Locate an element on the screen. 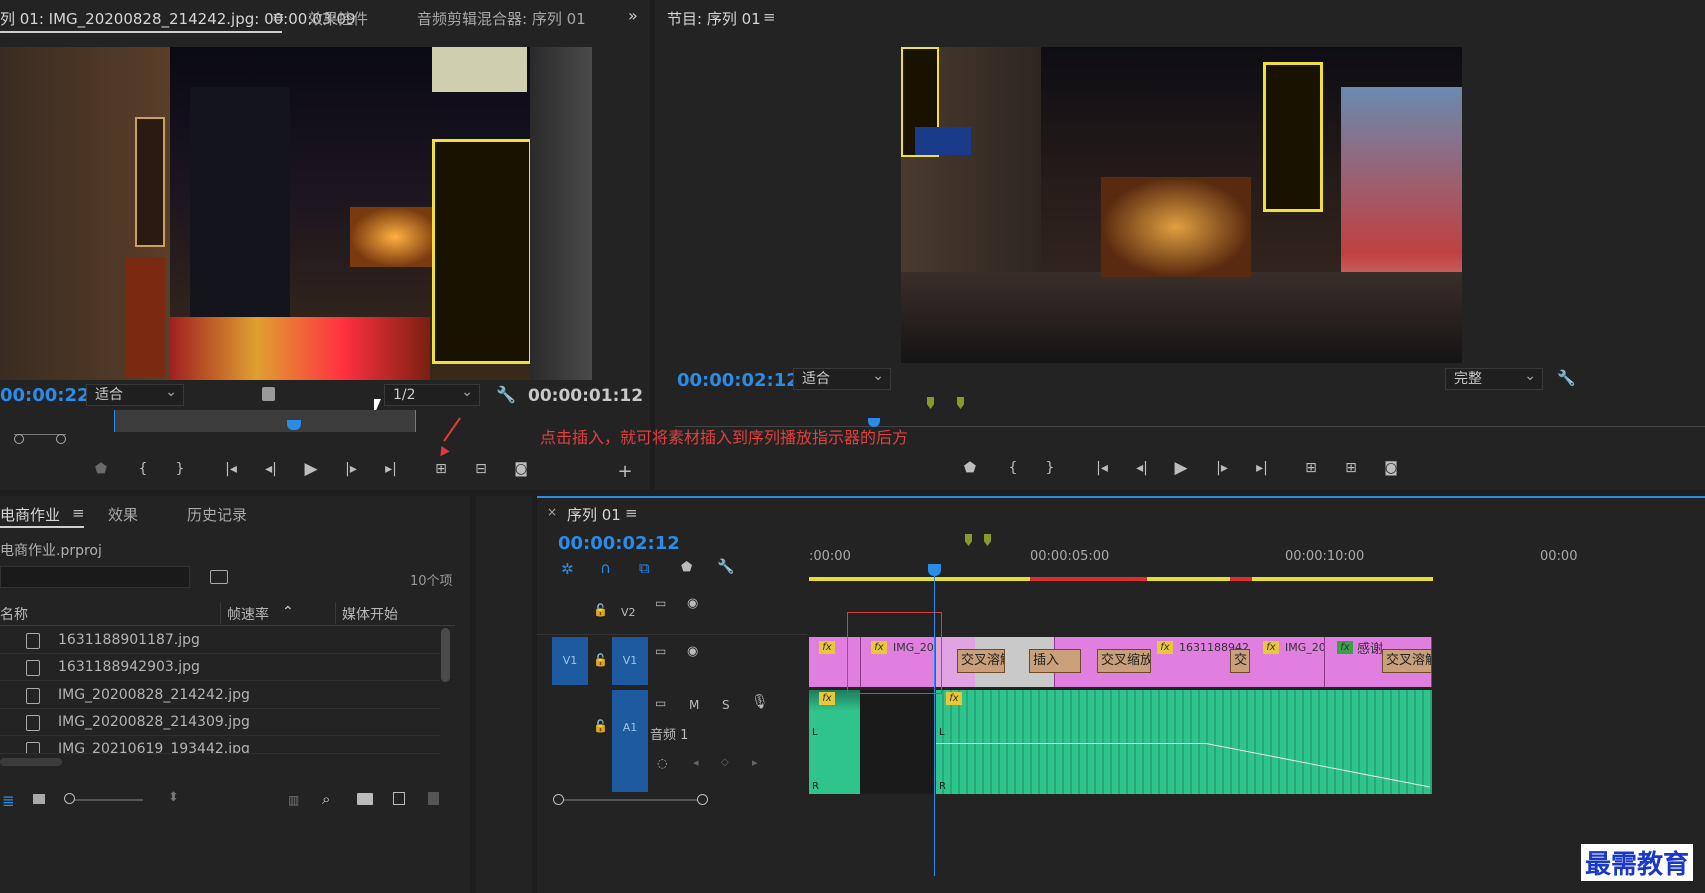  program-mark-in-icon: { is located at coordinates (1013, 468).